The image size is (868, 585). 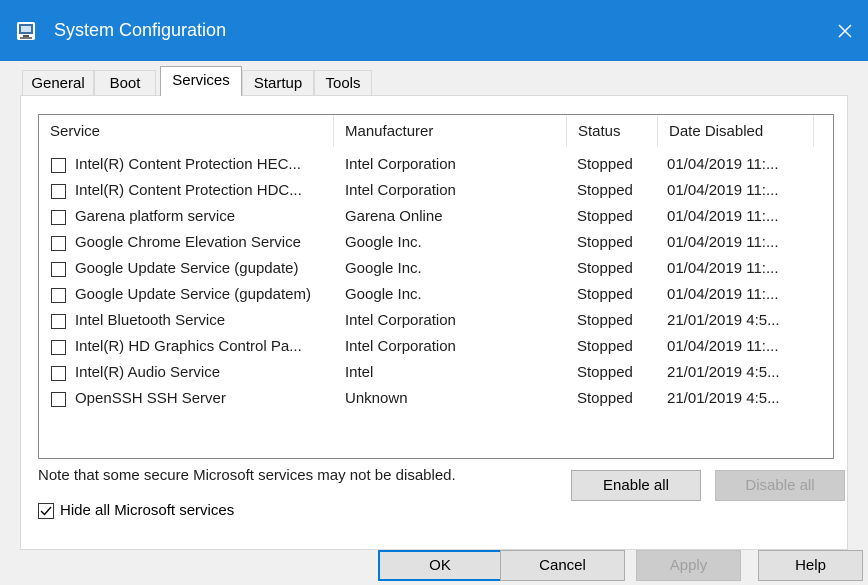 I want to click on tab-general: General, so click(x=58, y=83).